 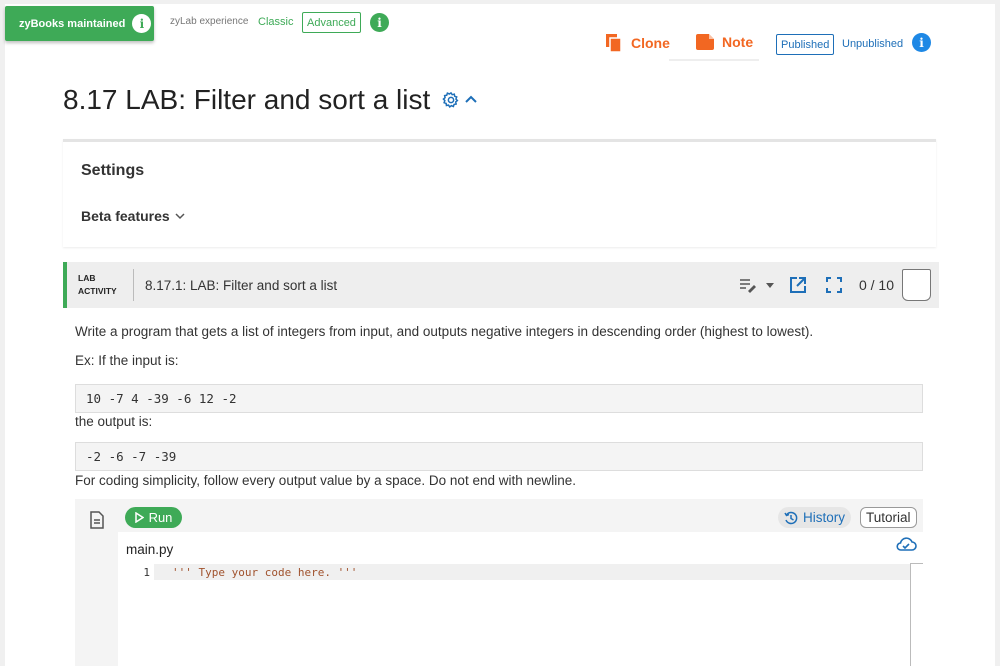 I want to click on experience-info-icon: i, so click(x=379, y=22).